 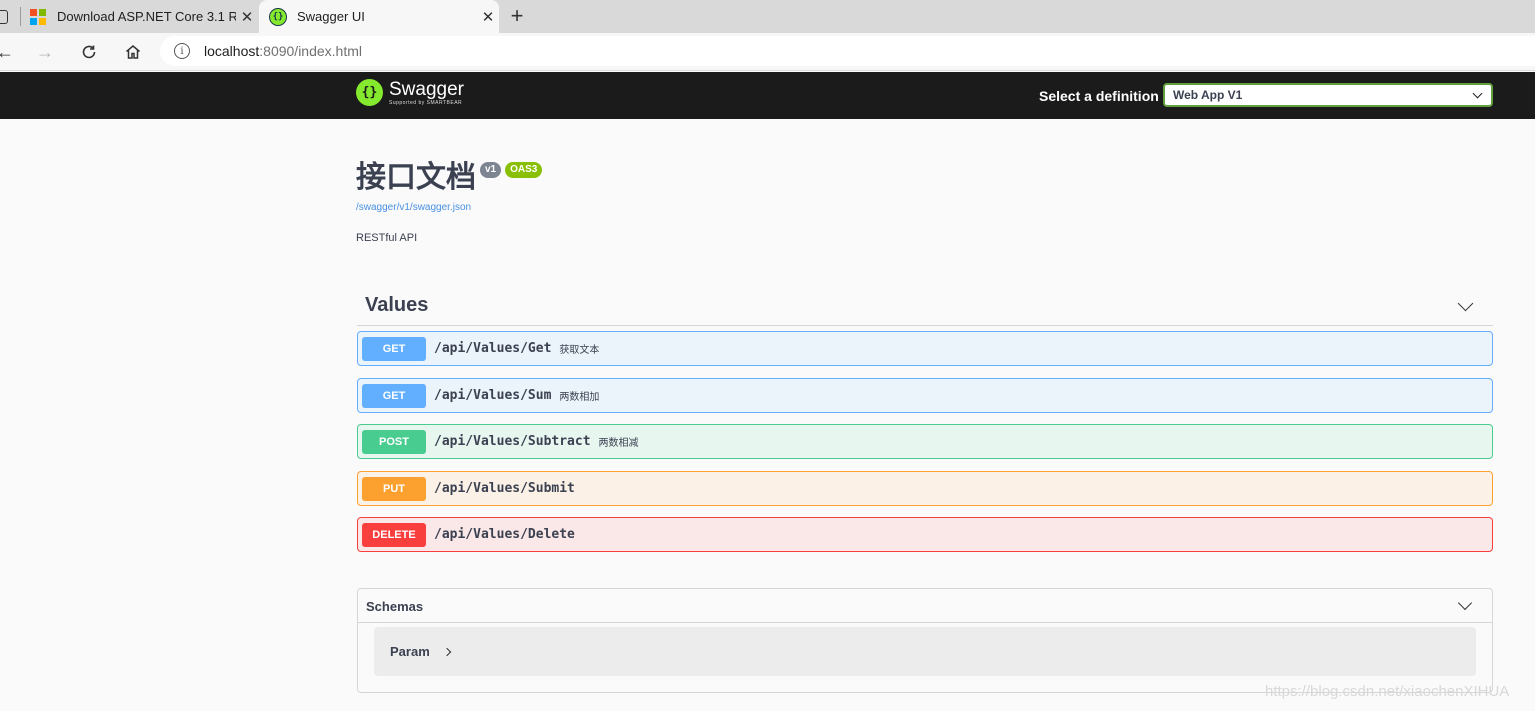 I want to click on url-input: i localhost:8090/index.html, so click(x=847, y=51).